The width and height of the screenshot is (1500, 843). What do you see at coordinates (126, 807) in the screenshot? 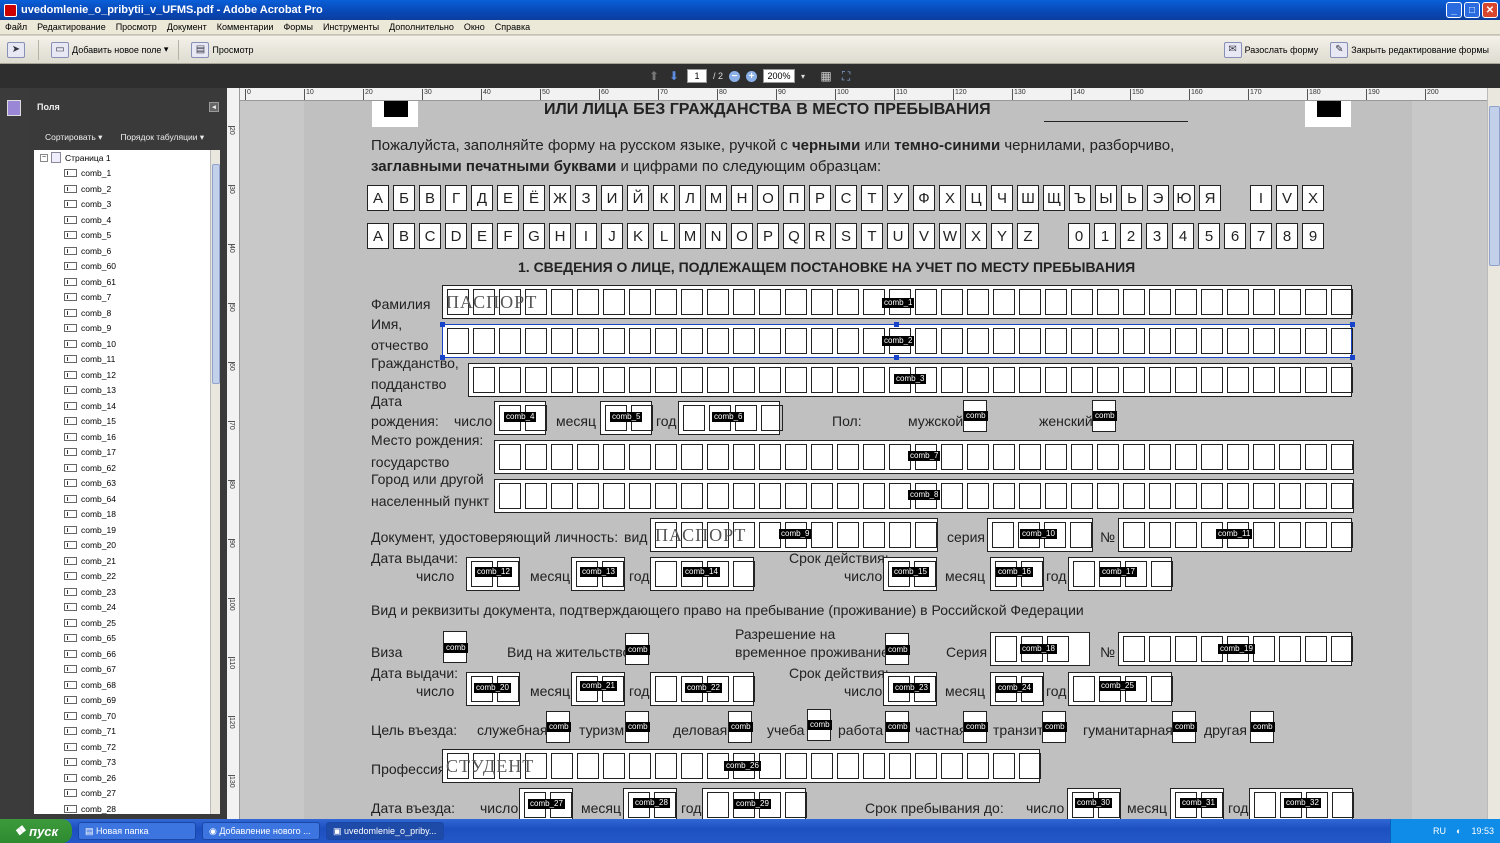
I see `tree-field-item: comb_28` at bounding box center [126, 807].